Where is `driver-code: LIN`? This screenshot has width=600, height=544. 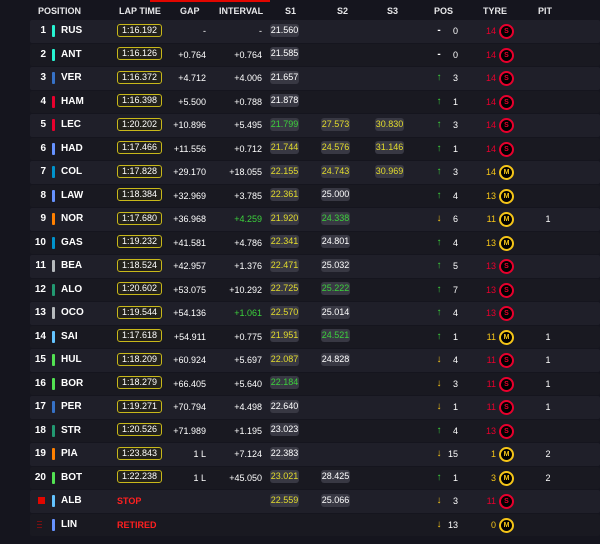 driver-code: LIN is located at coordinates (69, 525).